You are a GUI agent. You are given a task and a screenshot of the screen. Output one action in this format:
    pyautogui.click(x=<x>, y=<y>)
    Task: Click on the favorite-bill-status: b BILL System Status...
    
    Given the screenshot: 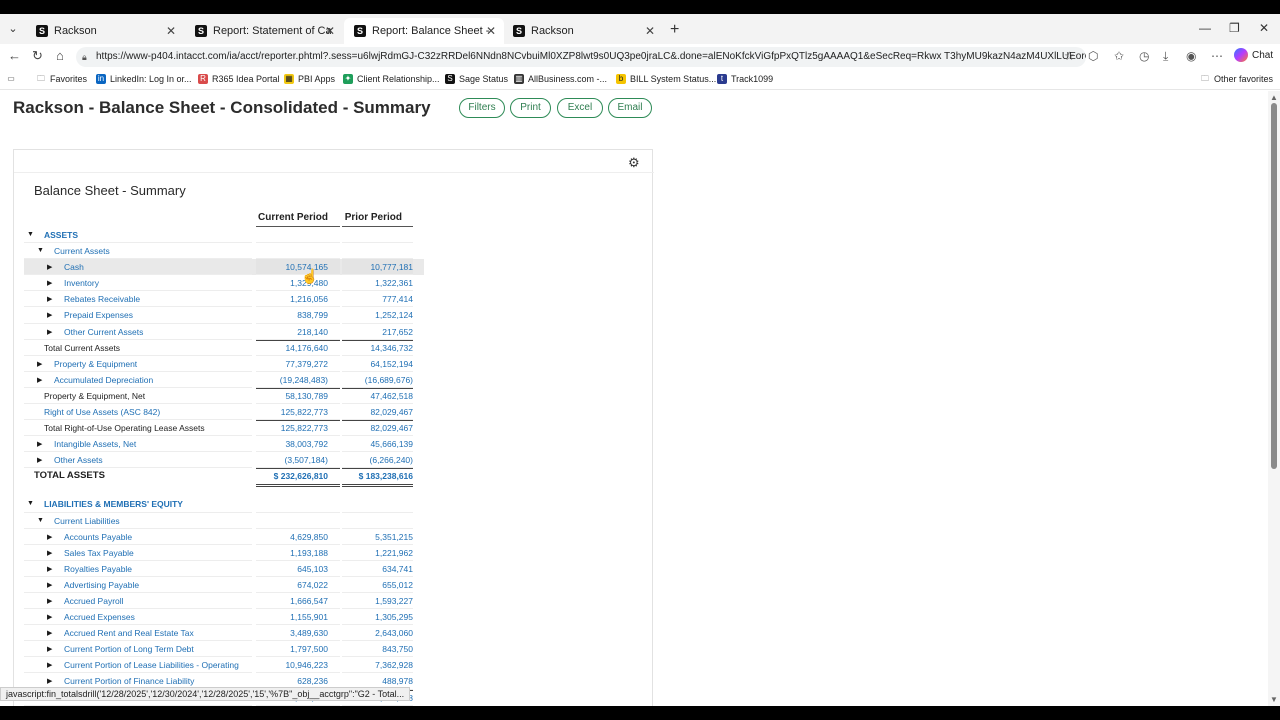 What is the action you would take?
    pyautogui.click(x=666, y=79)
    